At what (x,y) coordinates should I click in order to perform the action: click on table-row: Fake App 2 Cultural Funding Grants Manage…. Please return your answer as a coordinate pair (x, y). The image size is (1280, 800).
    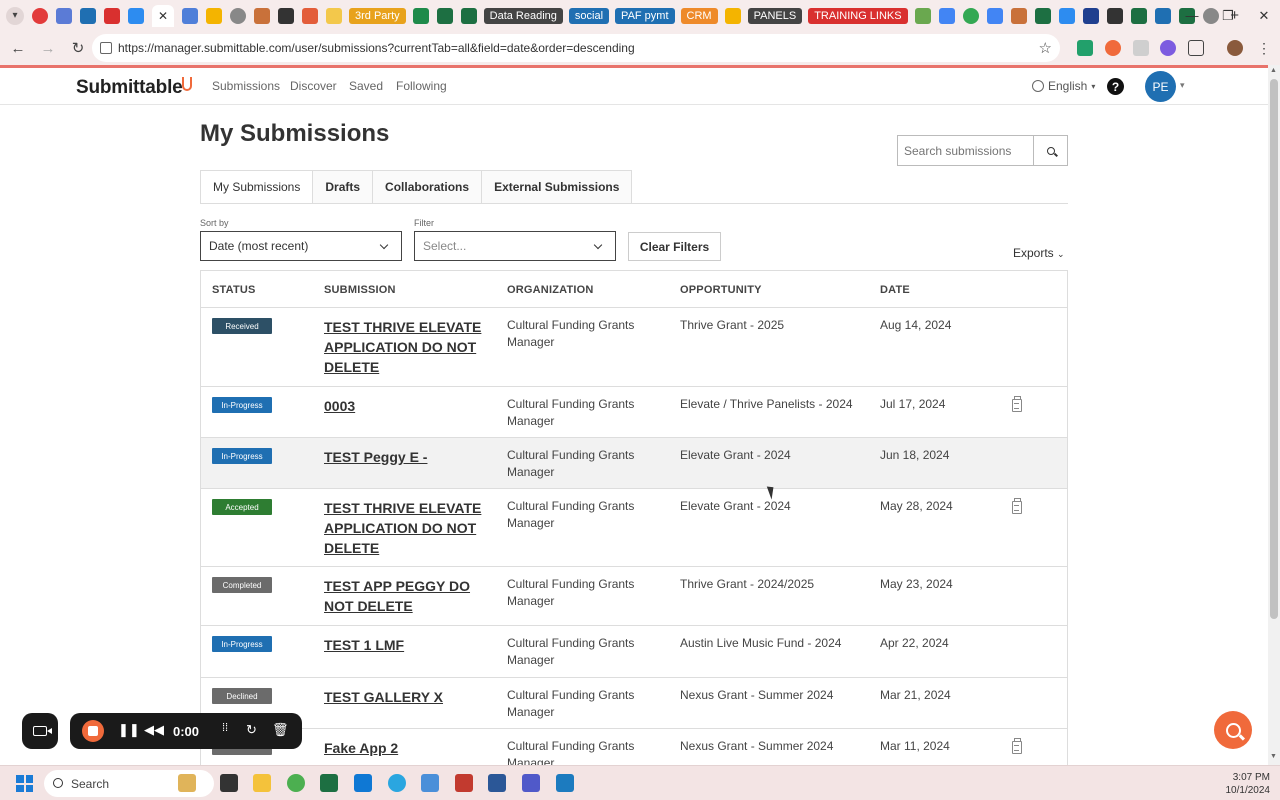
    Looking at the image, I should click on (634, 747).